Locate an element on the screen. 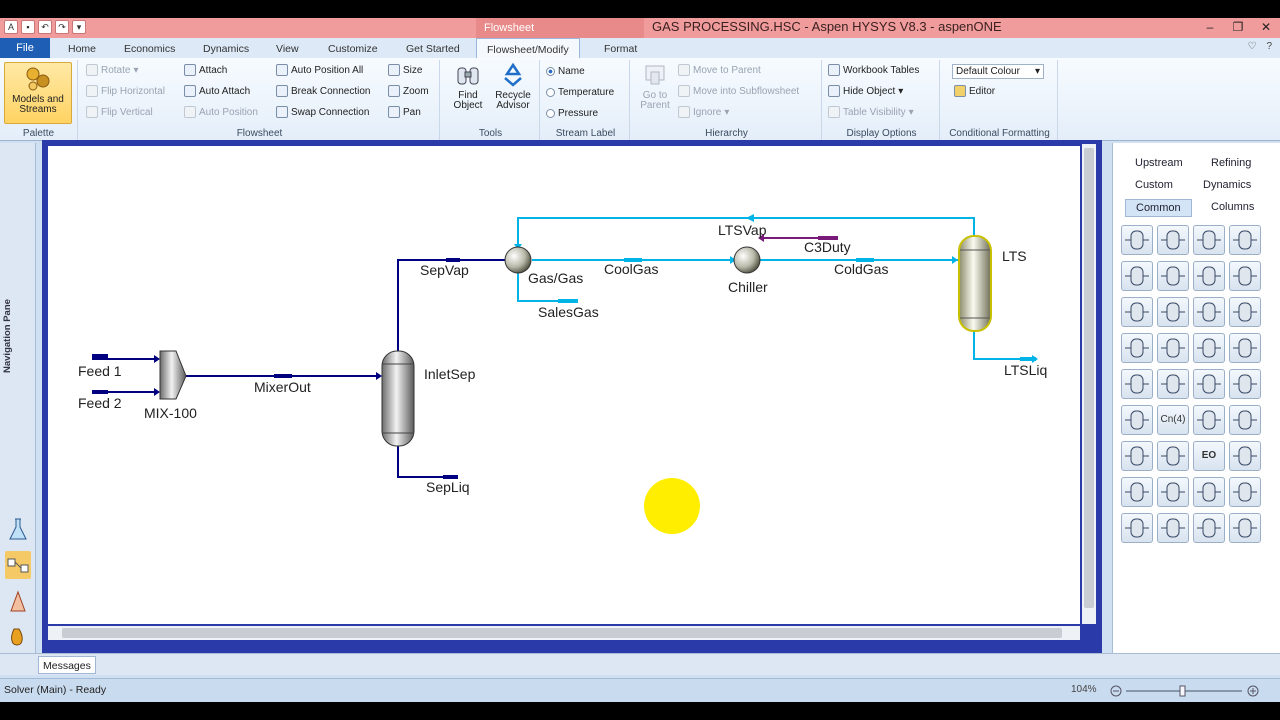 Image resolution: width=1280 pixels, height=720 pixels. tab-economics: Economics is located at coordinates (149, 48).